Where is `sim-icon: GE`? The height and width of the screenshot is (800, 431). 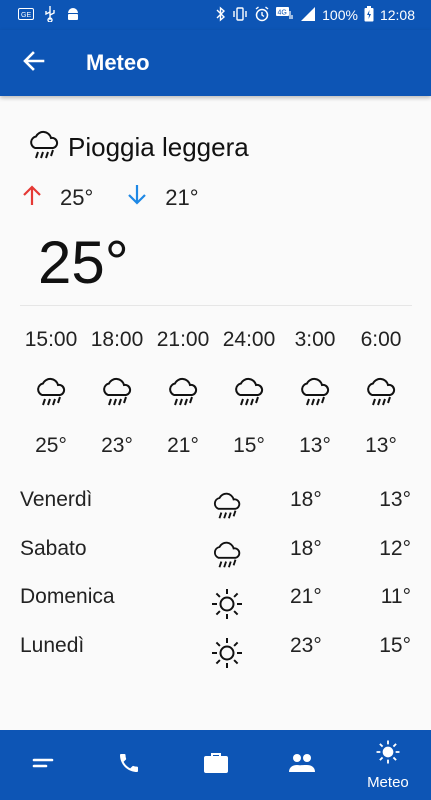 sim-icon: GE is located at coordinates (26, 15).